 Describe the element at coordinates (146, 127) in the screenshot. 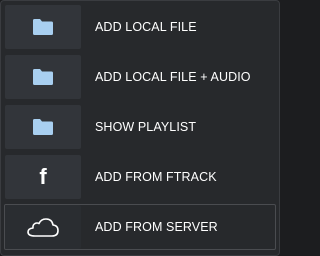

I see `menu-item-label: SHOW PLAYLIST` at that location.